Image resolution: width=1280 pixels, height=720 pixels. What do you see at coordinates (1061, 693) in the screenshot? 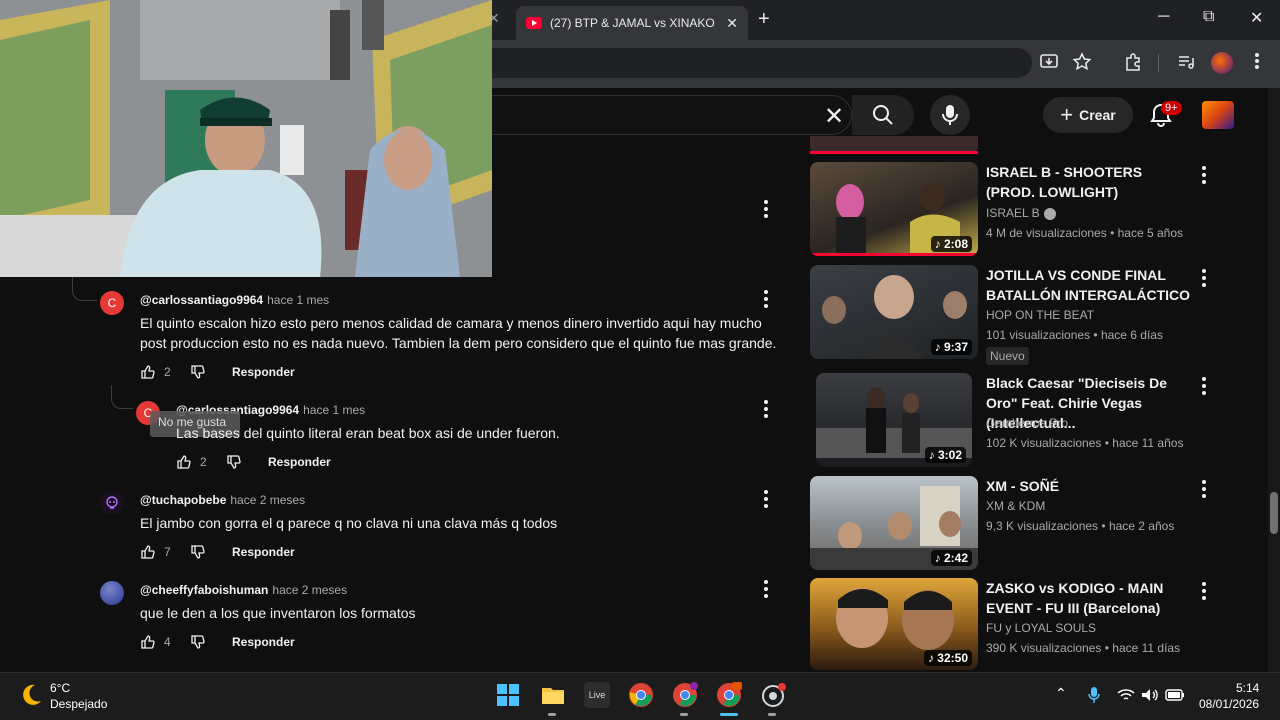
I see `tray-overflow-chevron-icon: ⌃` at bounding box center [1061, 693].